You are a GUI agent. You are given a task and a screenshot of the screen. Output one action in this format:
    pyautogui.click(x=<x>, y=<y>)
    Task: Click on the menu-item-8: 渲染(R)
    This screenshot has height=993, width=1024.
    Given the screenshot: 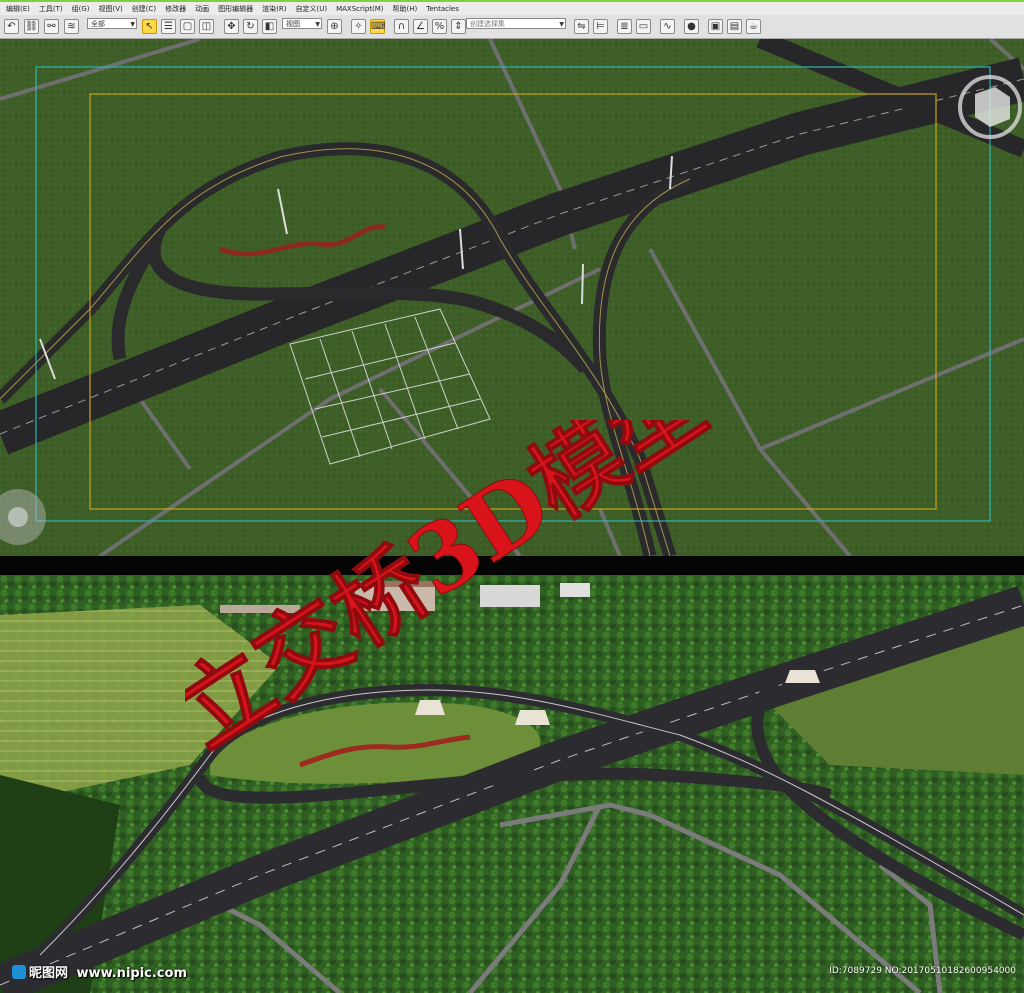 What is the action you would take?
    pyautogui.click(x=274, y=9)
    